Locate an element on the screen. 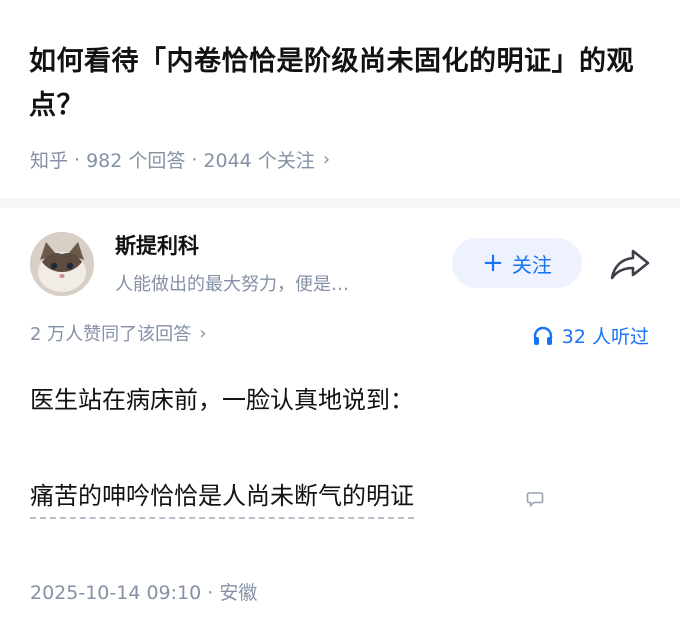 This screenshot has width=680, height=618. highlighted-answer-text: 痛苦的呻吟恰恰是人尚未断气的明证 is located at coordinates (222, 497).